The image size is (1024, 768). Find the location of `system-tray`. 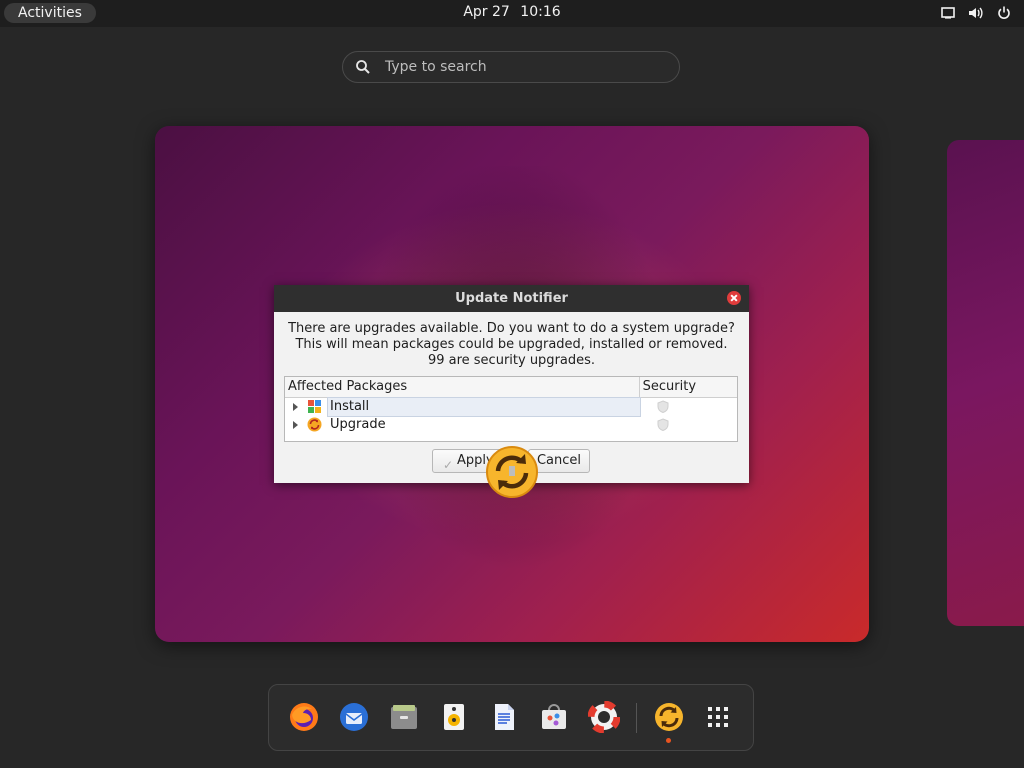

system-tray is located at coordinates (976, 13).